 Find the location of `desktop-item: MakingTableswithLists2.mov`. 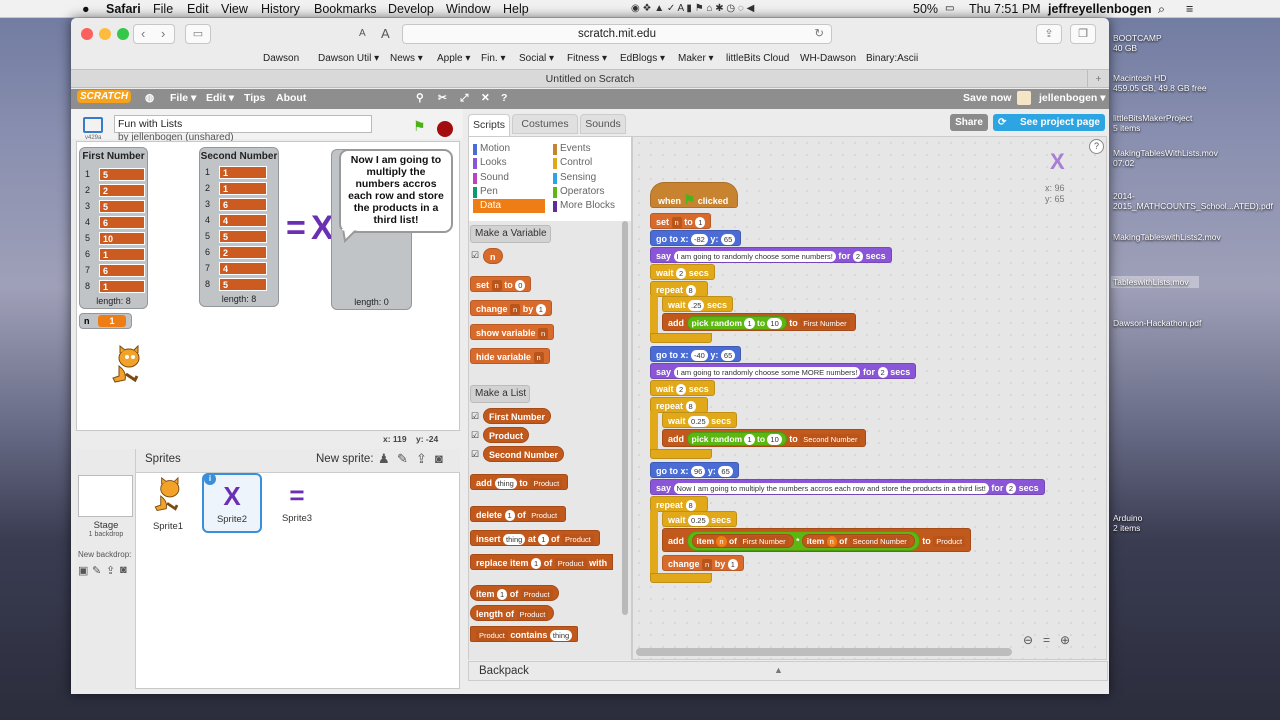

desktop-item: MakingTableswithLists2.mov is located at coordinates (1168, 237).